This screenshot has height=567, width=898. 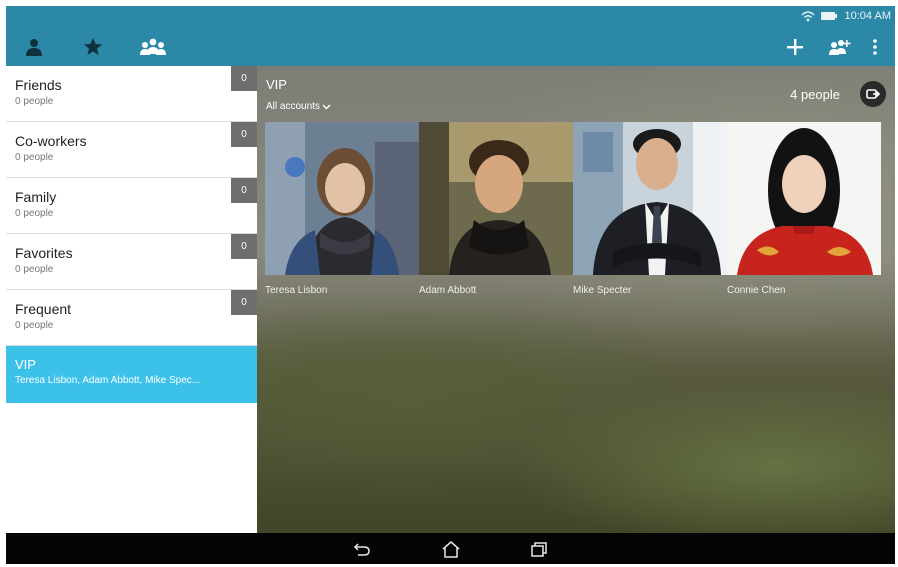 What do you see at coordinates (829, 16) in the screenshot?
I see `battery-icon` at bounding box center [829, 16].